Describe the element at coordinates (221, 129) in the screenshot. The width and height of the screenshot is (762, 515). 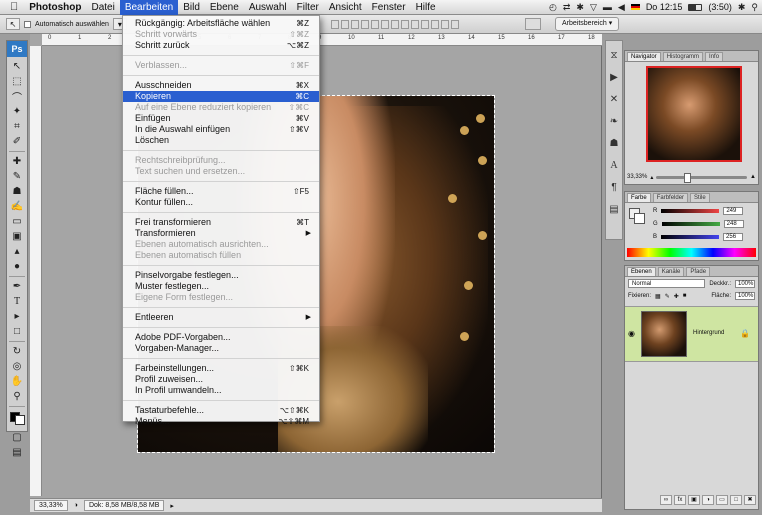
I see `menu-item: In die Auswahl einfügen ⇧⌘V` at that location.